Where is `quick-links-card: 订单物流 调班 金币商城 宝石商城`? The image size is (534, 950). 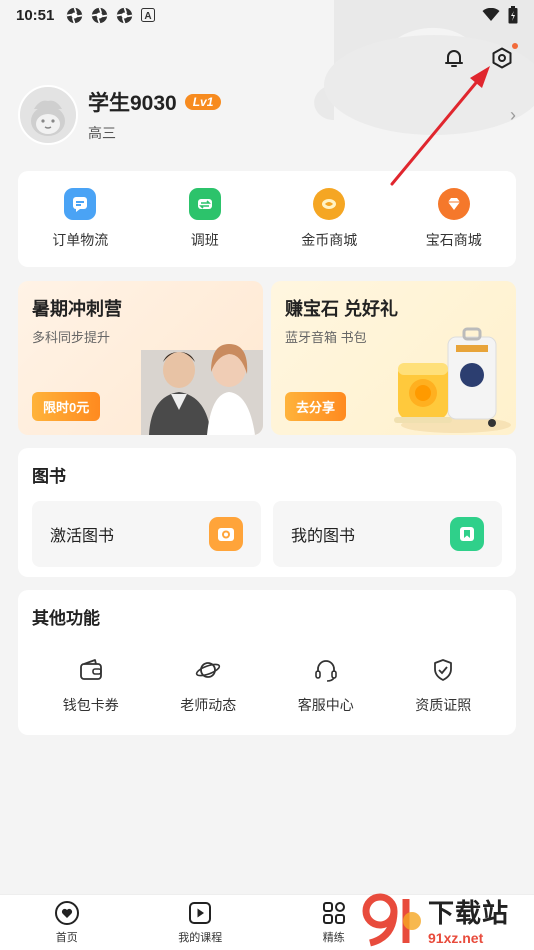
quick-links-card: 订单物流 调班 金币商城 宝石商城 is located at coordinates (267, 219).